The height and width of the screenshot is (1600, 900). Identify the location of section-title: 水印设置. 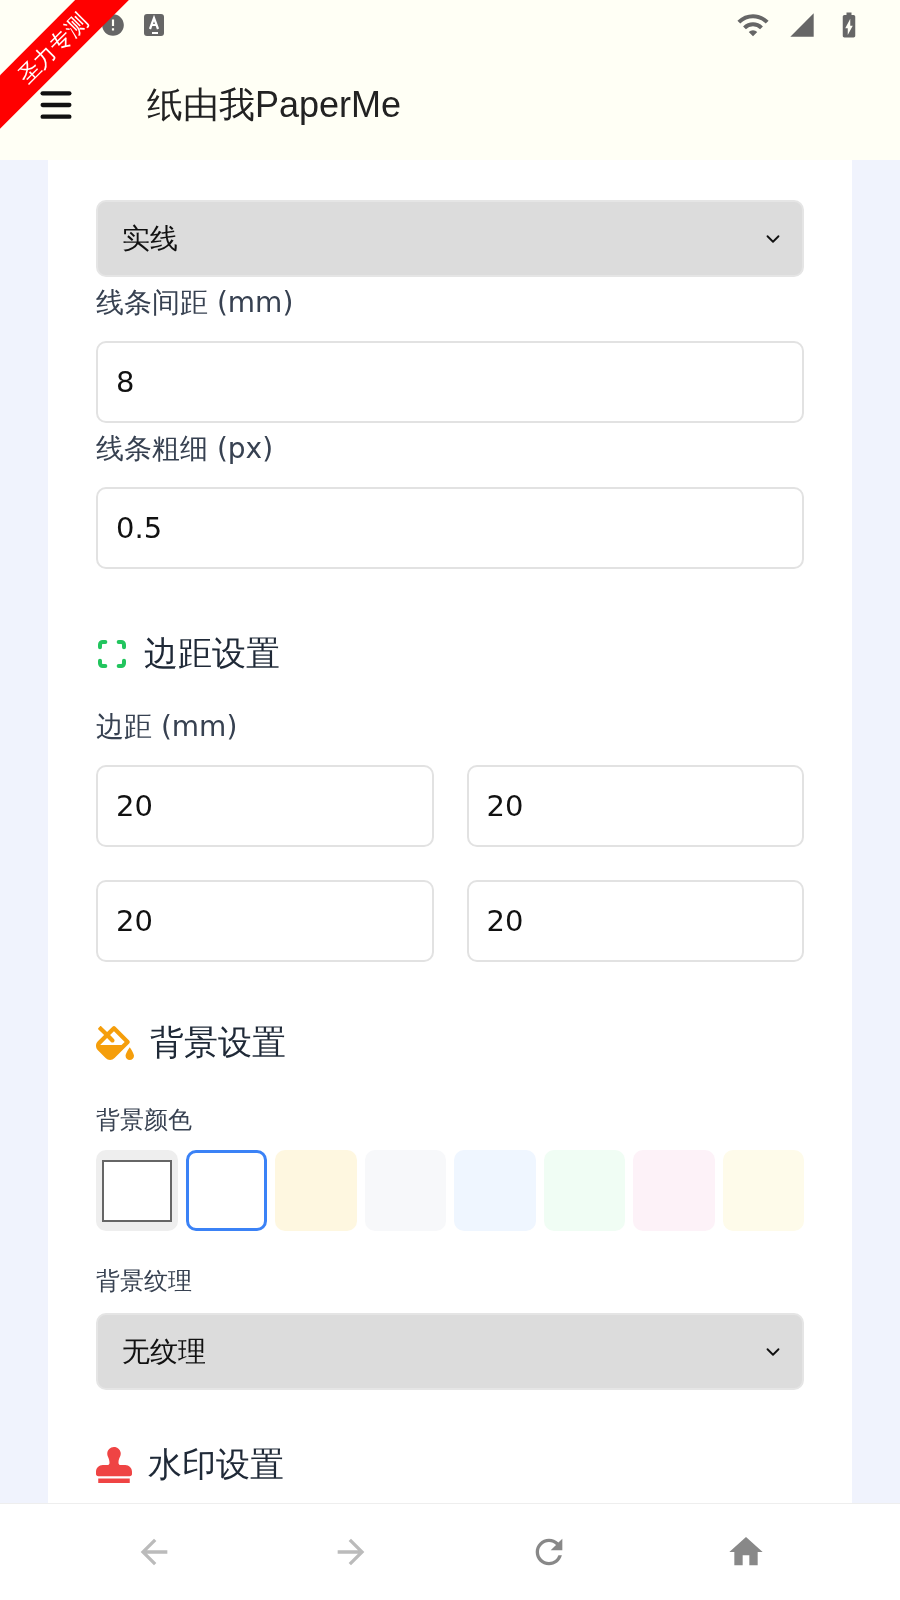
(216, 1464).